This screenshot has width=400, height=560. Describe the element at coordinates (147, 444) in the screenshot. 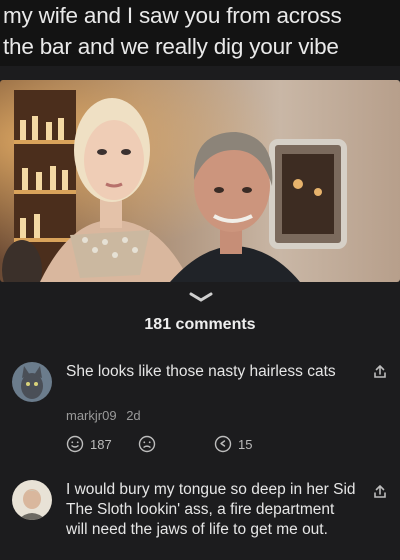

I see `frown-icon` at that location.